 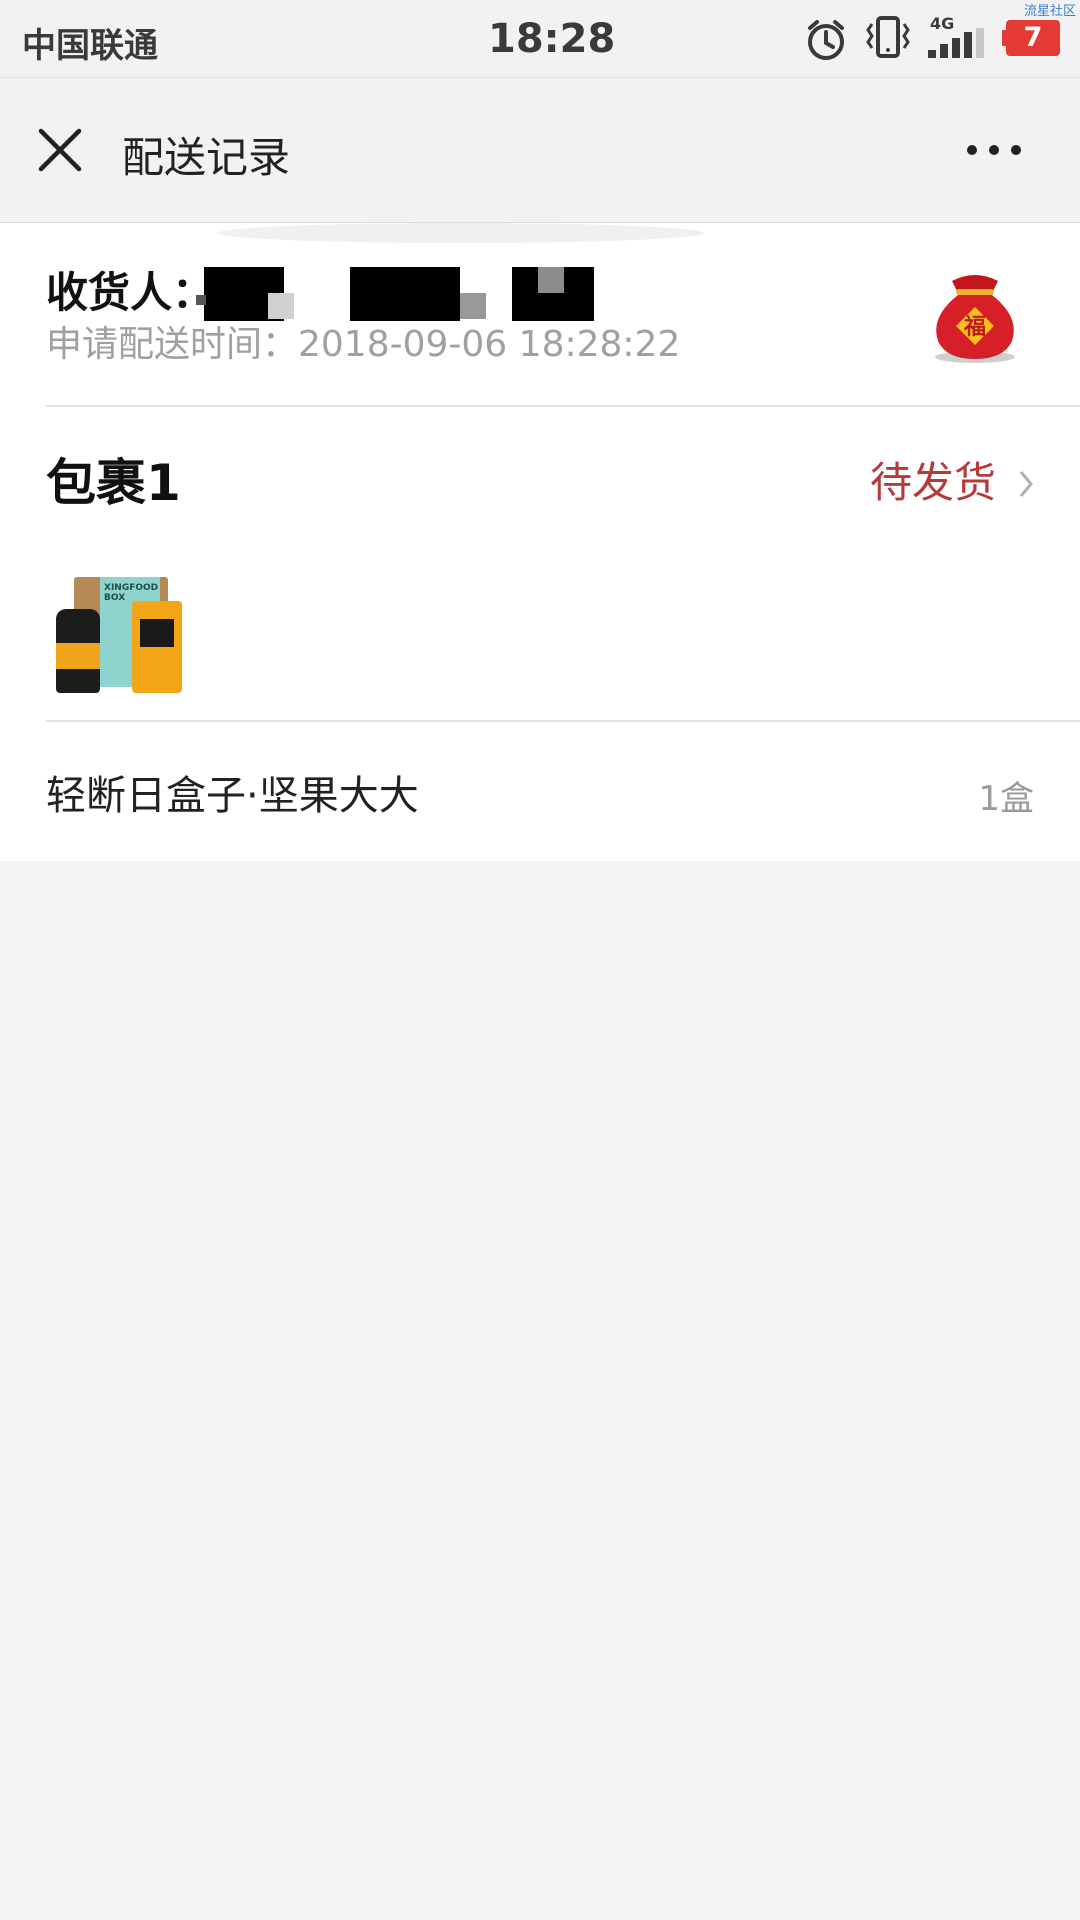 What do you see at coordinates (563, 406) in the screenshot?
I see `divider-top` at bounding box center [563, 406].